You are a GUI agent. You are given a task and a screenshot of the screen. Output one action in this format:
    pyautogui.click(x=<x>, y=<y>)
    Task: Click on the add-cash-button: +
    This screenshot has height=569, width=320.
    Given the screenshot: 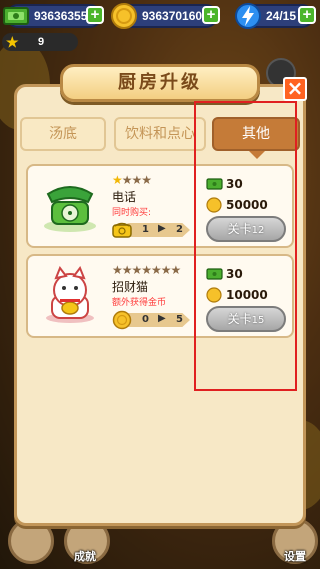 What is the action you would take?
    pyautogui.click(x=95, y=15)
    